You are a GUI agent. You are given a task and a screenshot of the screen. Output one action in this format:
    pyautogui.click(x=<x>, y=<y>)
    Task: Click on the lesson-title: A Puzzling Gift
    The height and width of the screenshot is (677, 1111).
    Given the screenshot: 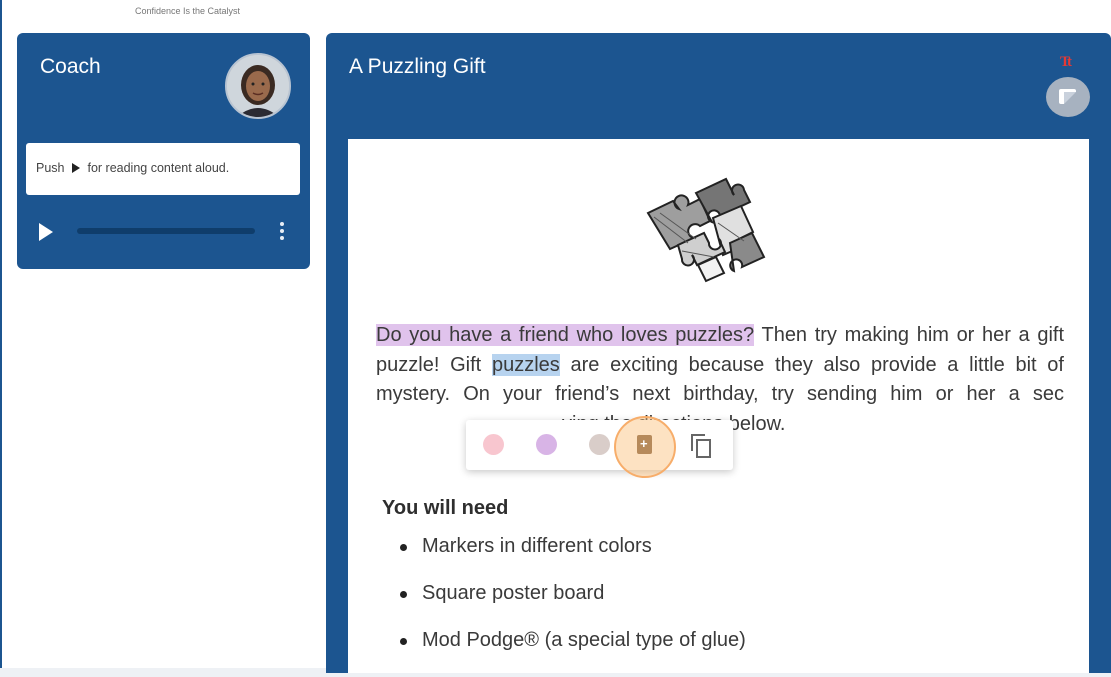 What is the action you would take?
    pyautogui.click(x=417, y=66)
    